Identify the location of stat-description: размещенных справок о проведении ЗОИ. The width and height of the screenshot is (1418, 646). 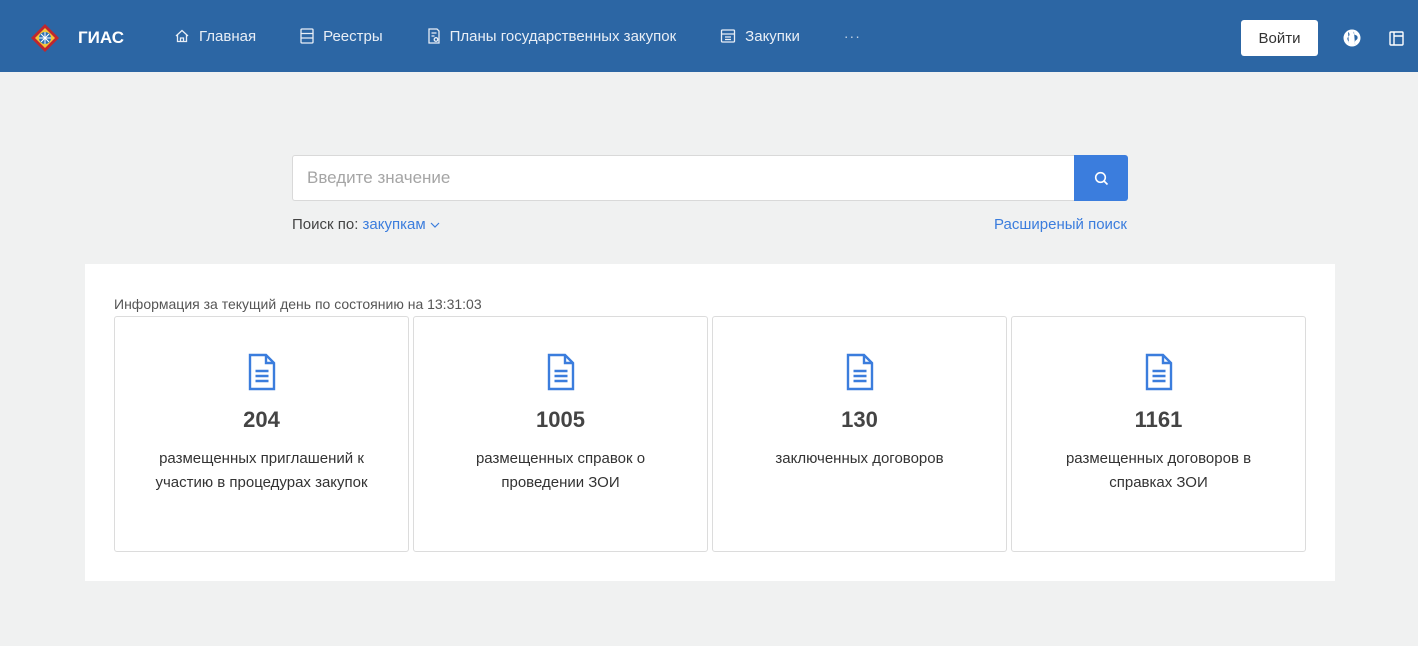
(560, 470).